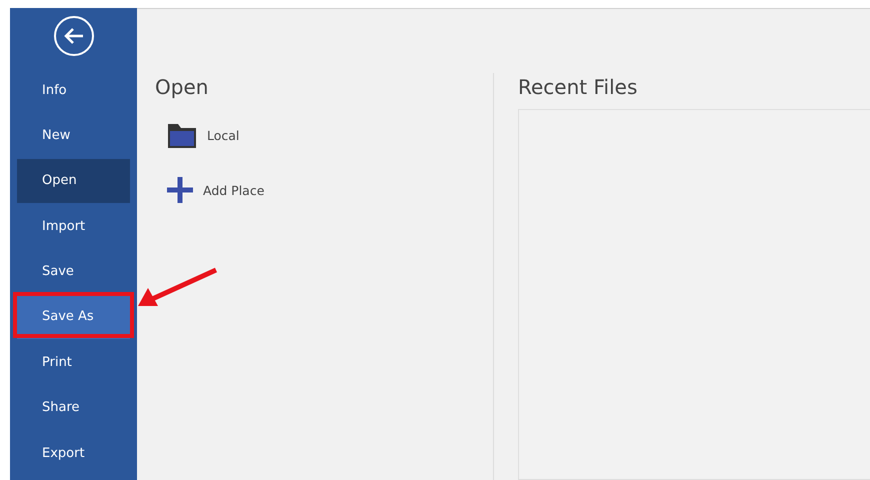  I want to click on menu-item: Share, so click(73, 408).